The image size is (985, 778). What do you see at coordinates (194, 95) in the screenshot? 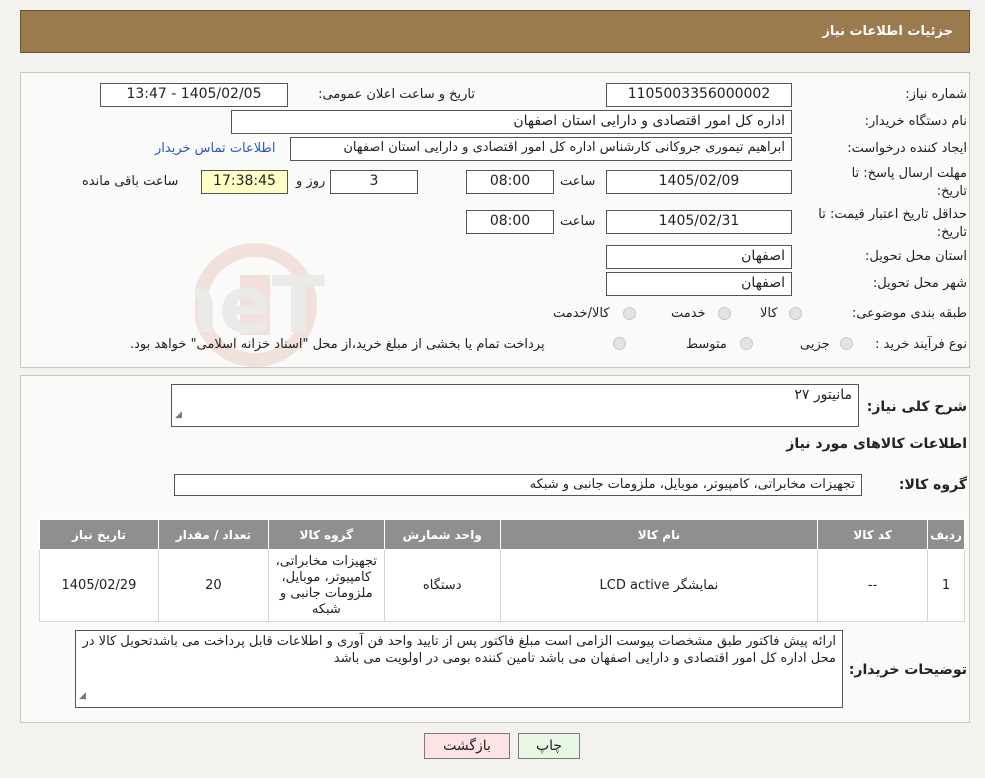
I see `announce-field: 1405/02/05 - 13:47` at bounding box center [194, 95].